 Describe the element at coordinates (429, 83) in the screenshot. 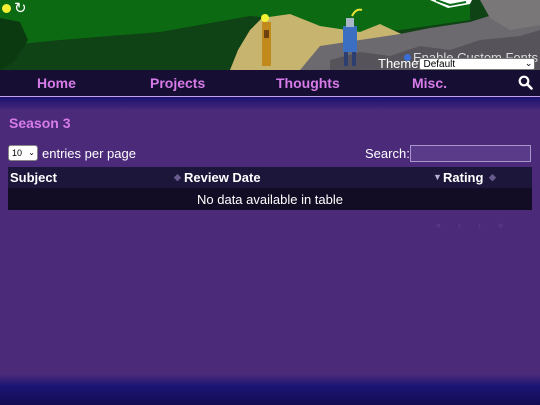

I see `nav-item-misc: Misc.` at that location.